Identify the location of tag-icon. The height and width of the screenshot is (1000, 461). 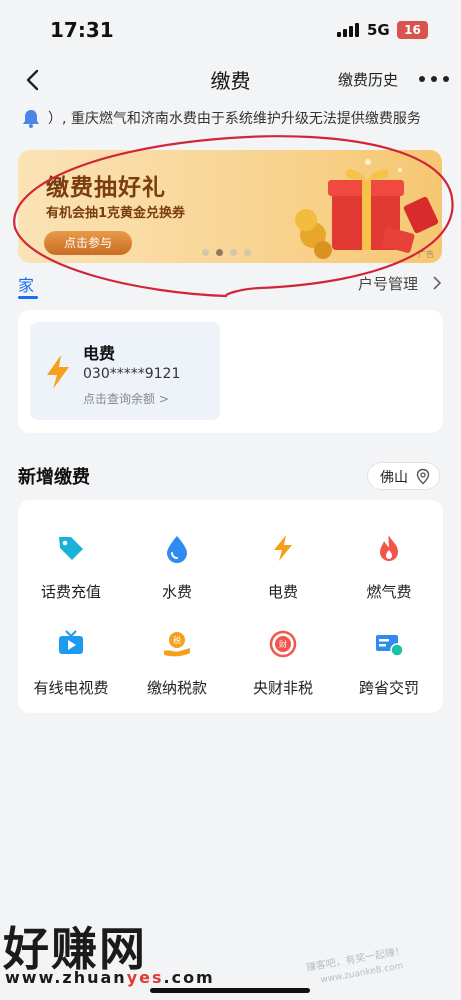
(71, 548).